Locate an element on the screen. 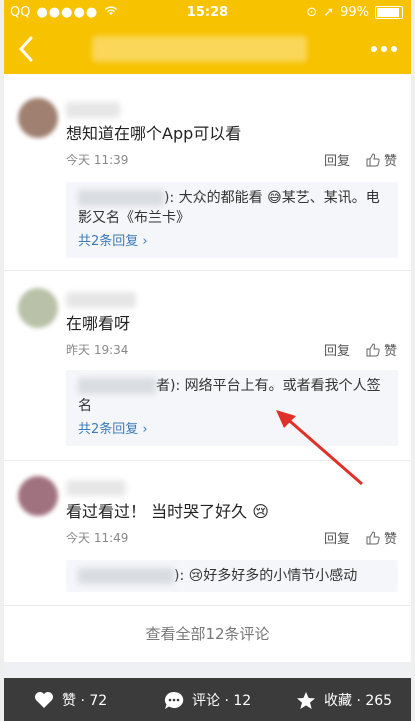 This screenshot has width=415, height=721. comment-time: 今天 11:49 is located at coordinates (97, 538).